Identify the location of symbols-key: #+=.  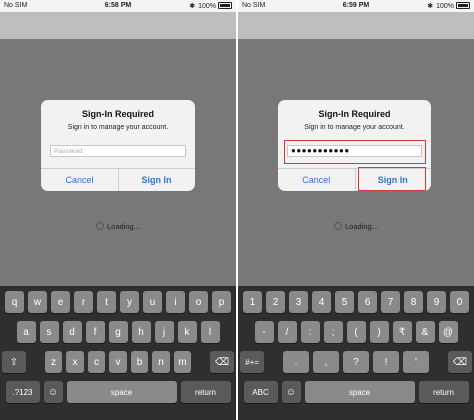
(252, 362).